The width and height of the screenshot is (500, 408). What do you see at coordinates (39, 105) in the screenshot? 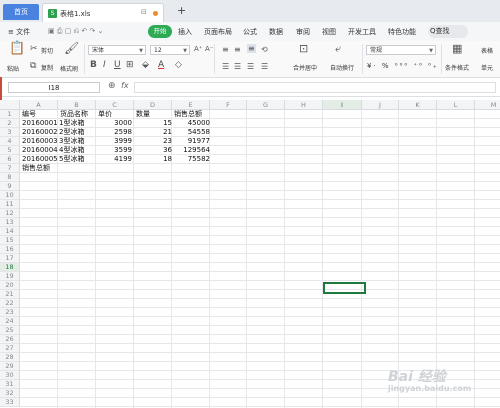
I see `column-header-a: A` at bounding box center [39, 105].